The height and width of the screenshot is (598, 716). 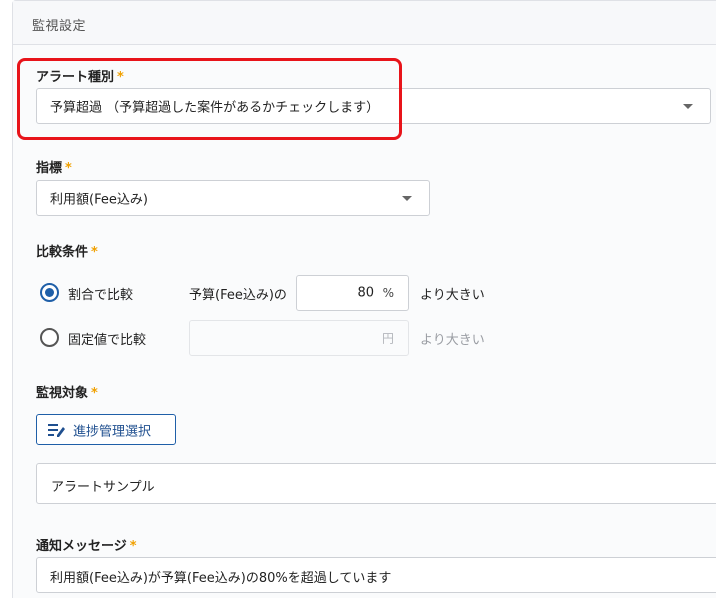 I want to click on ratio-prefix: 予算(Fee込み)の, so click(x=238, y=295).